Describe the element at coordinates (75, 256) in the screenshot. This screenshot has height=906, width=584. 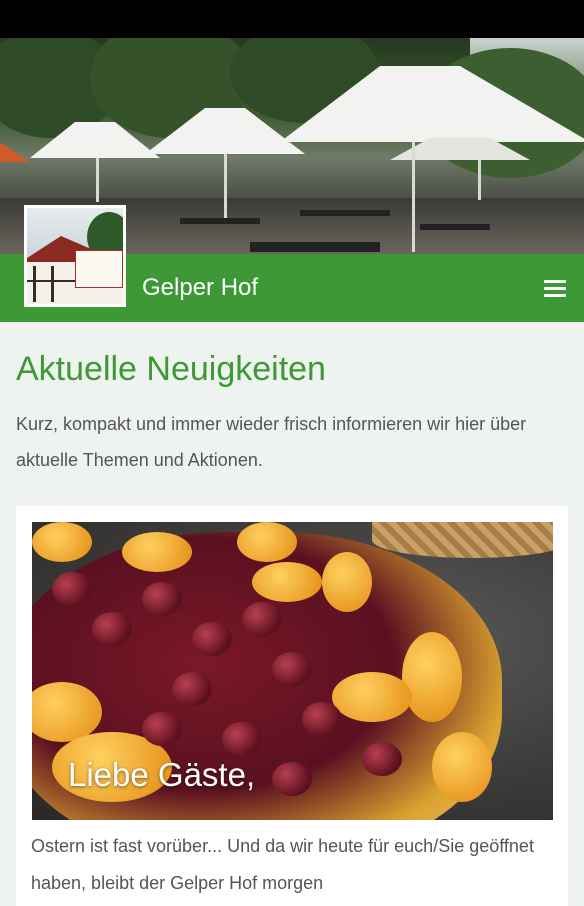
I see `restaurant-logo` at that location.